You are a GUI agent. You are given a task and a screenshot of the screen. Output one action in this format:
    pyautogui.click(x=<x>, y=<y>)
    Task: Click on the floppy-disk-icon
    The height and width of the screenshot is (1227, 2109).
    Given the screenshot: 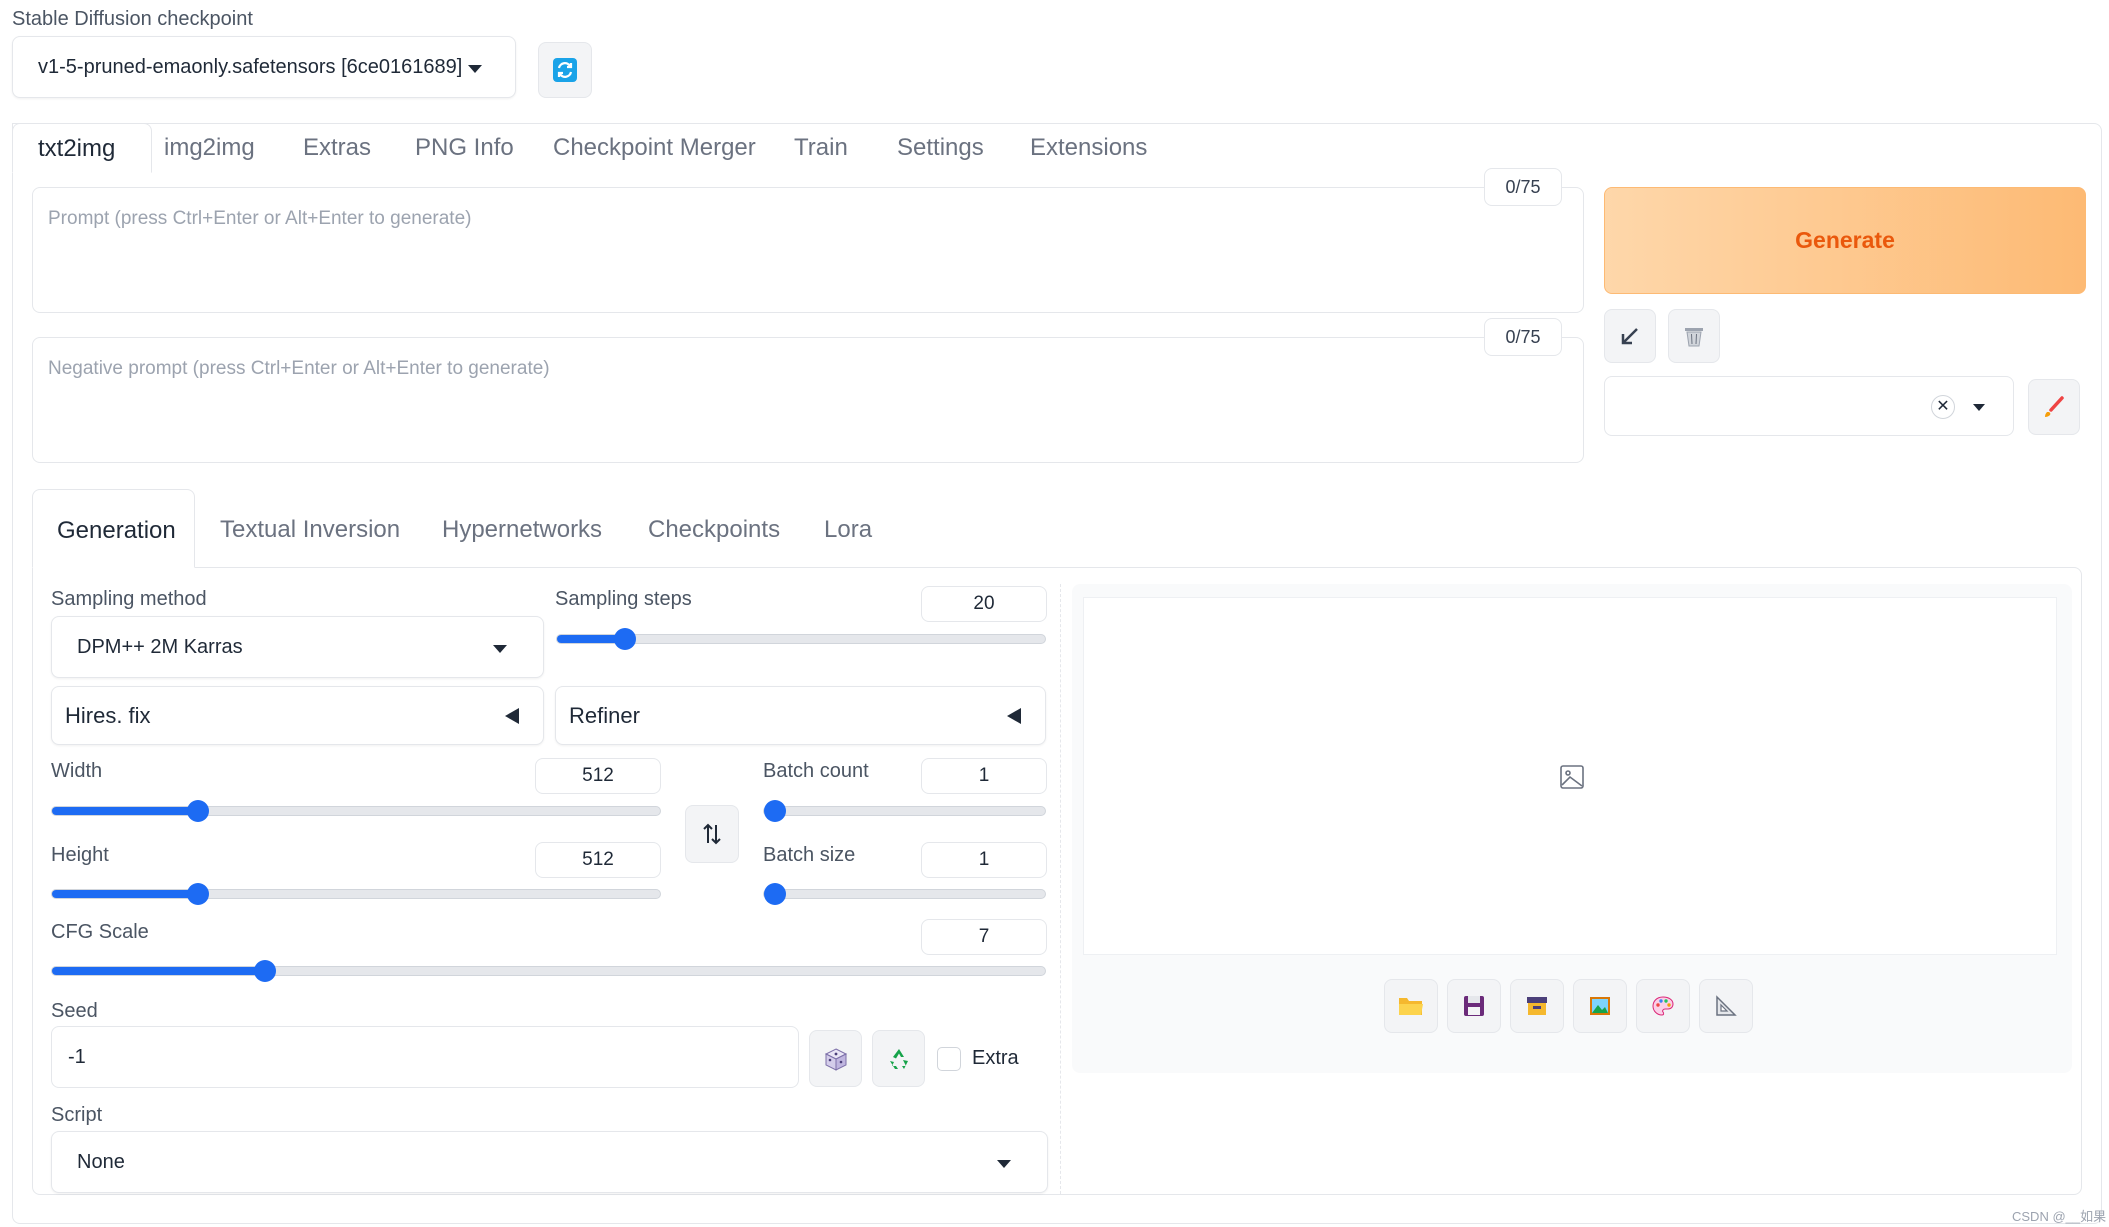 What is the action you would take?
    pyautogui.click(x=1474, y=1006)
    